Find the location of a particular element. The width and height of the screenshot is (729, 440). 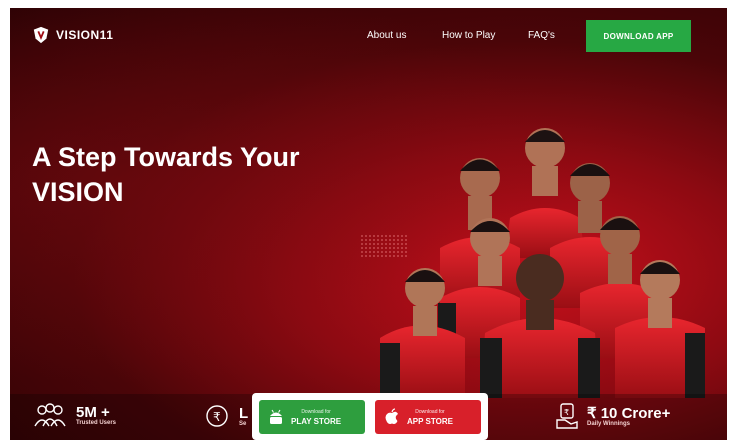

brand-logo: VISION11 is located at coordinates (72, 35).